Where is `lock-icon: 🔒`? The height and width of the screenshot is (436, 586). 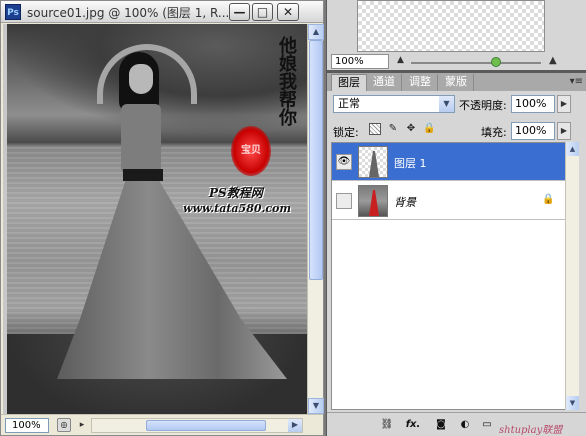 lock-icon: 🔒 is located at coordinates (548, 199).